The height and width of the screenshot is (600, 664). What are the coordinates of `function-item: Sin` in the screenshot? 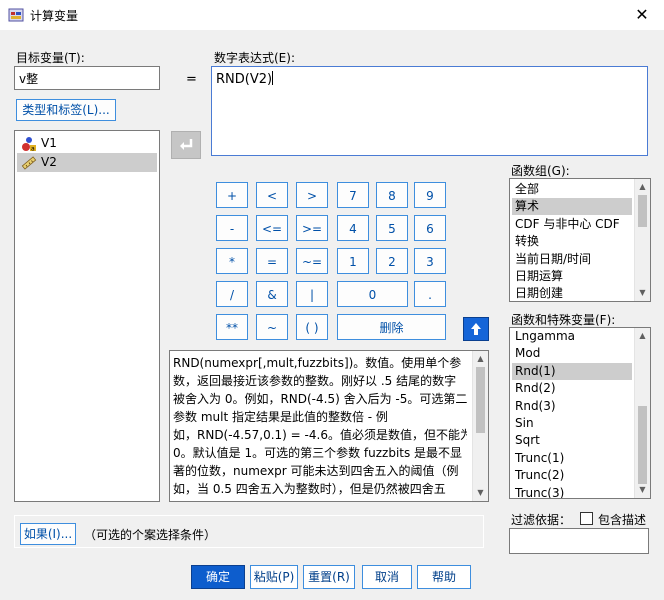 It's located at (572, 423).